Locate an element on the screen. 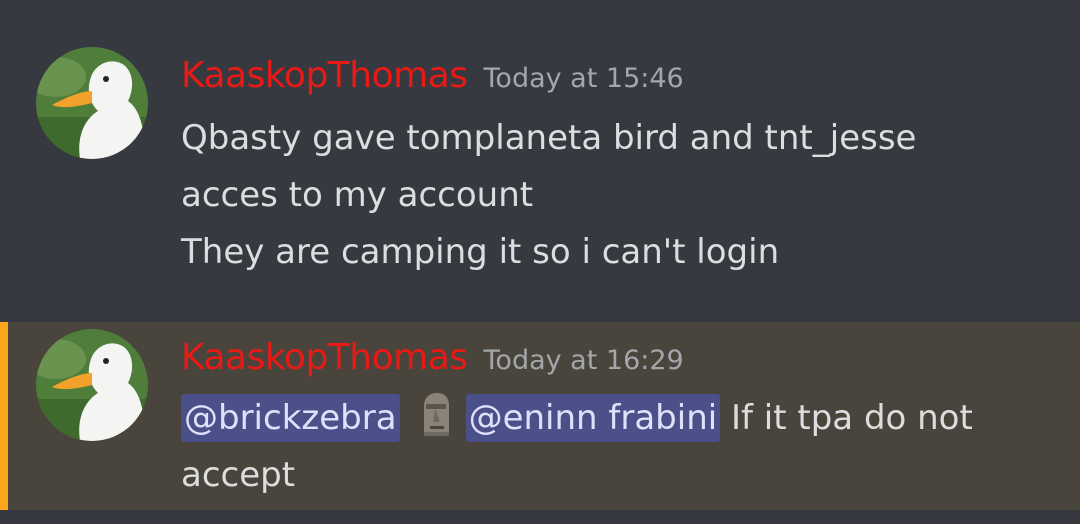  message-line: acces to my account is located at coordinates (357, 195).